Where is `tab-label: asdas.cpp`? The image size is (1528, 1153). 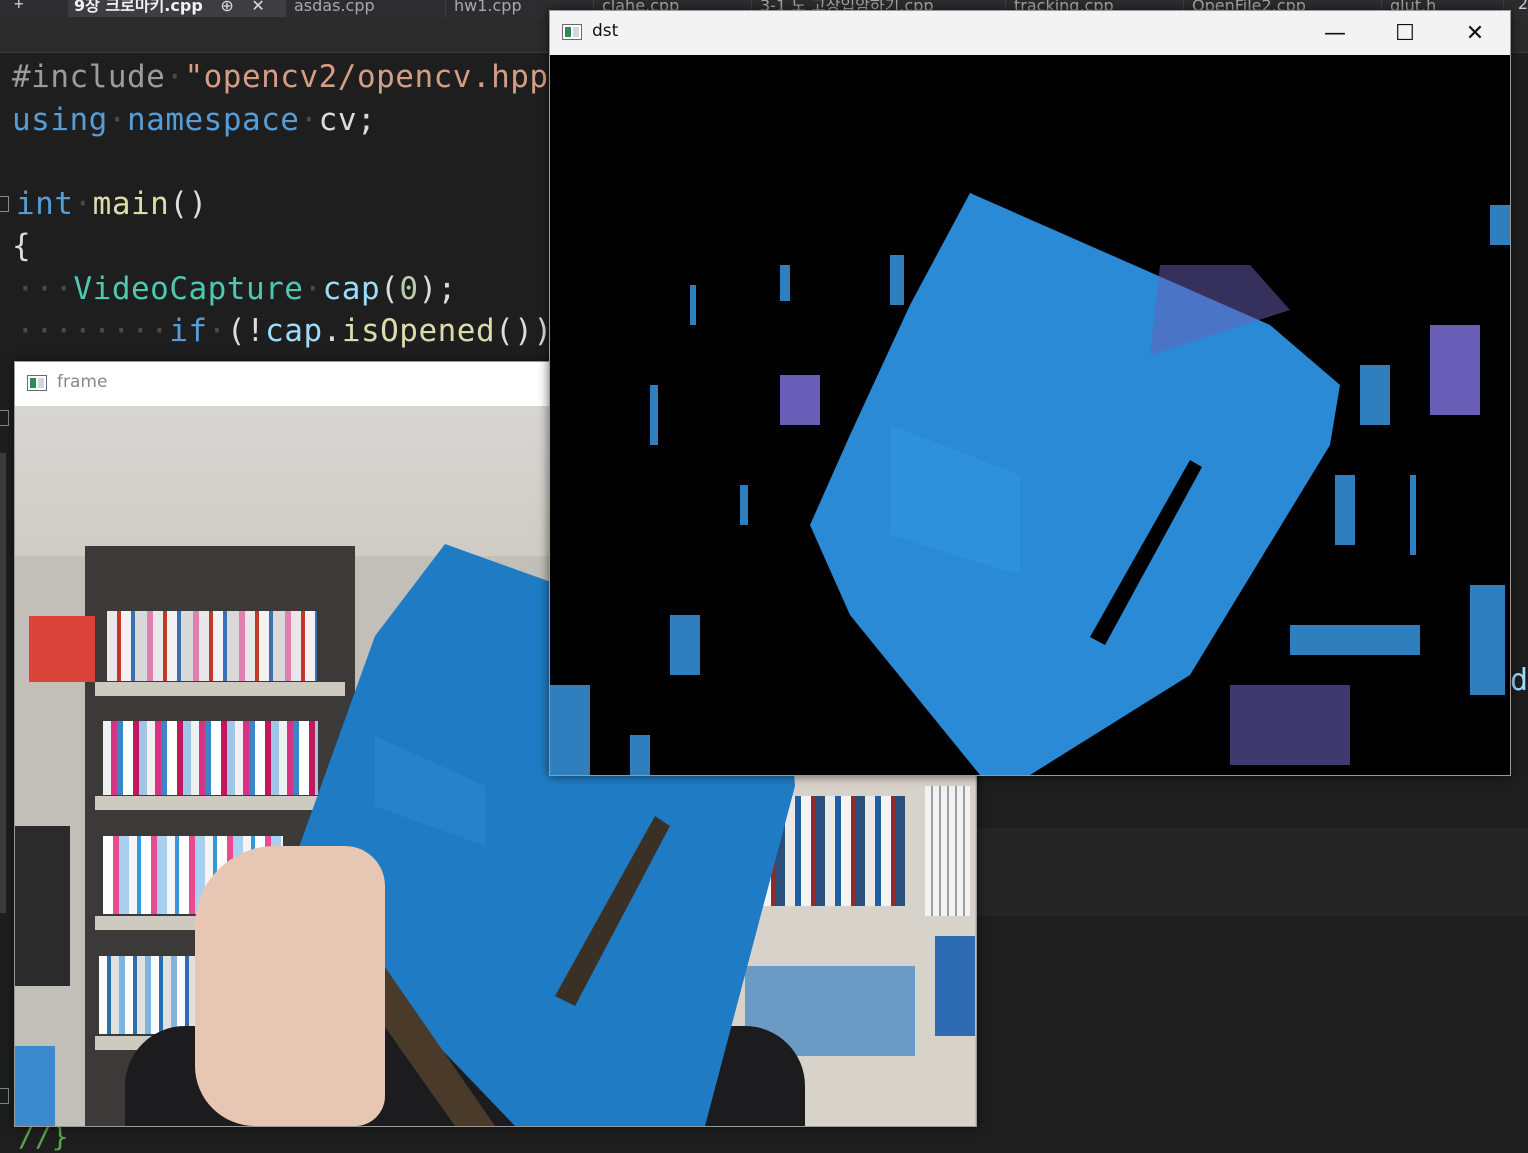 tab-label: asdas.cpp is located at coordinates (334, 7).